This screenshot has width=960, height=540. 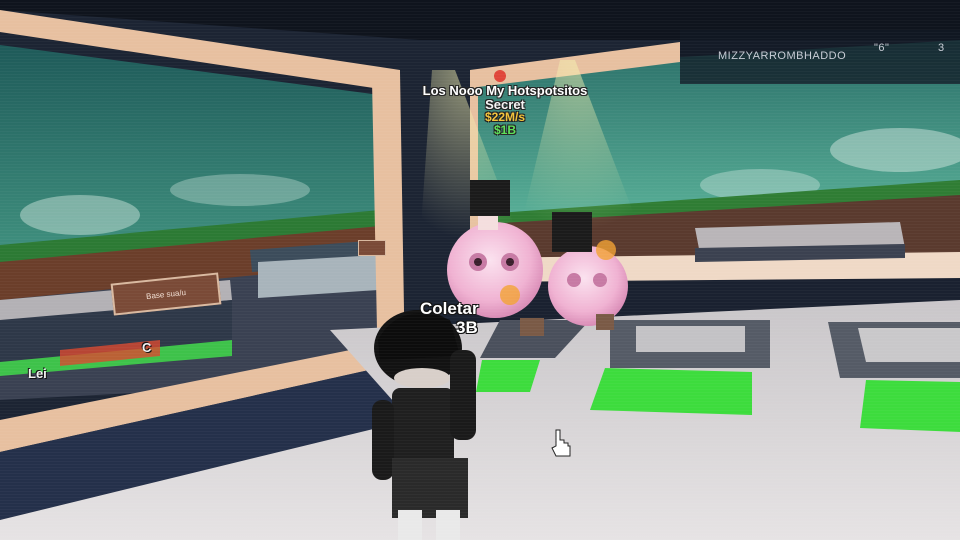 What do you see at coordinates (504, 129) in the screenshot?
I see `brainrot-price: $1B` at bounding box center [504, 129].